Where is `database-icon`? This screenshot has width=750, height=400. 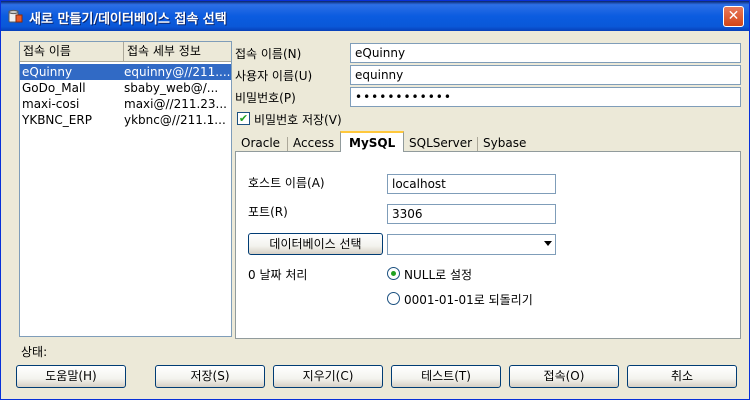
database-icon is located at coordinates (15, 16).